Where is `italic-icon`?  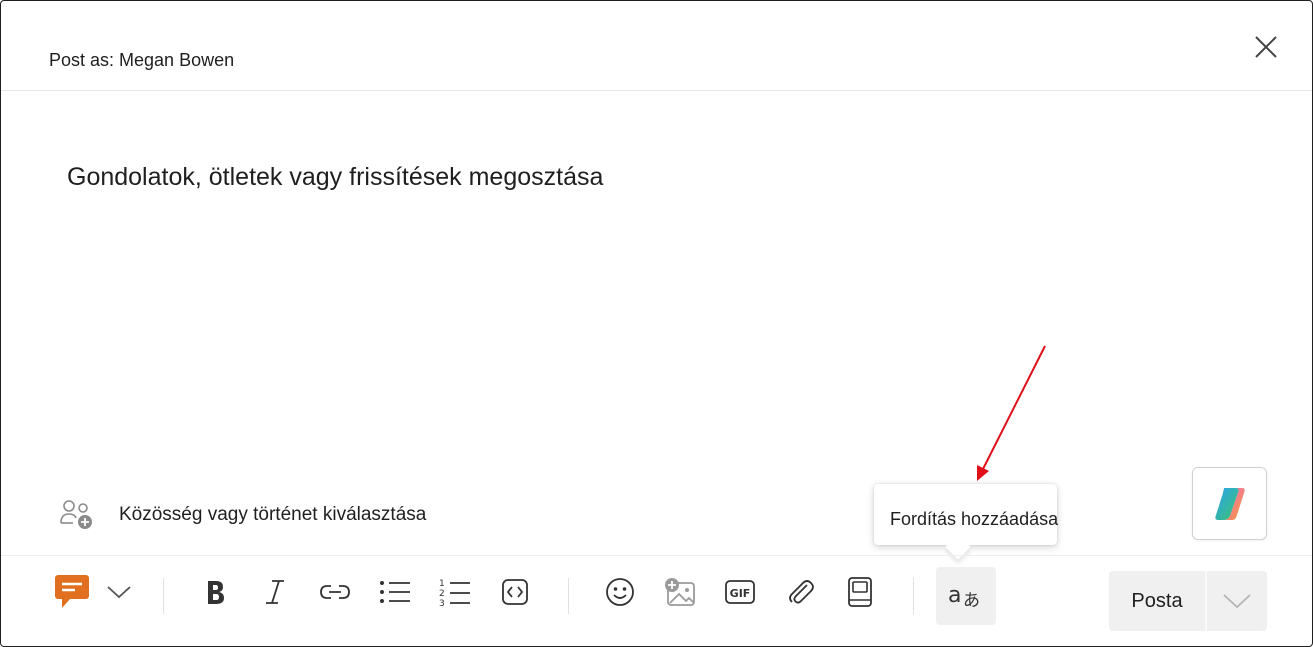
italic-icon is located at coordinates (275, 592).